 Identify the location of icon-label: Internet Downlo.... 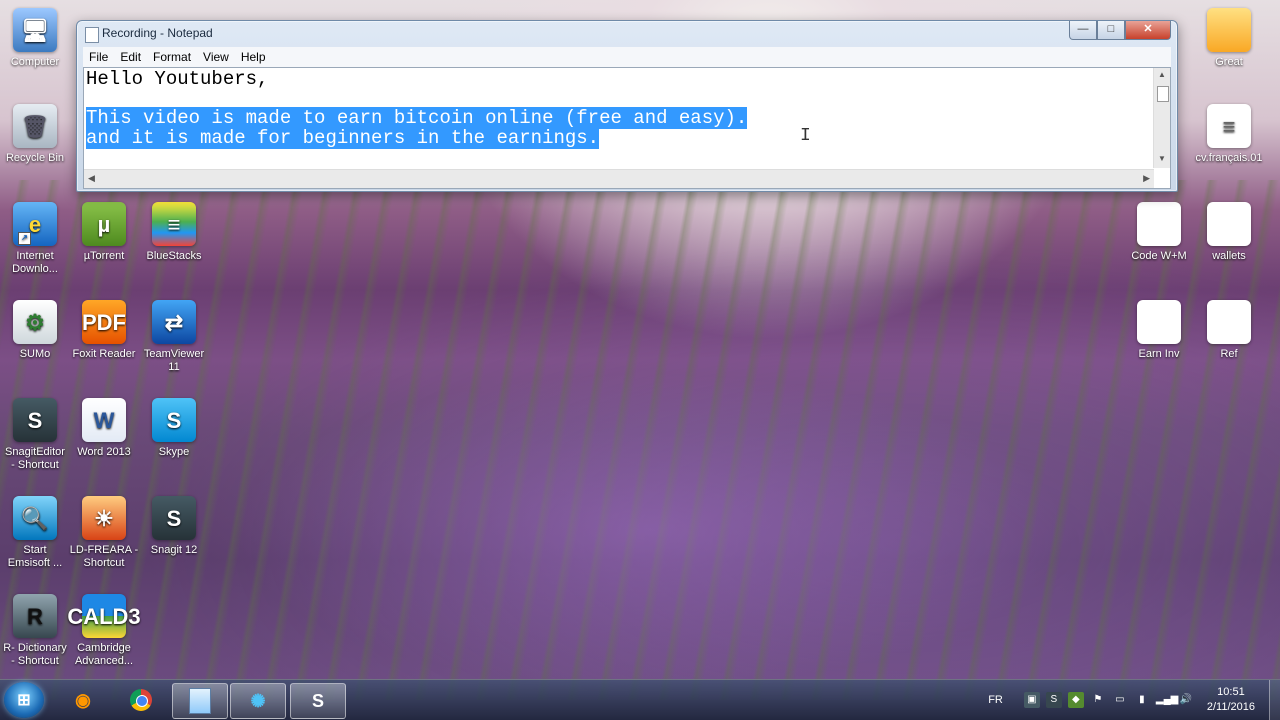
(35, 262).